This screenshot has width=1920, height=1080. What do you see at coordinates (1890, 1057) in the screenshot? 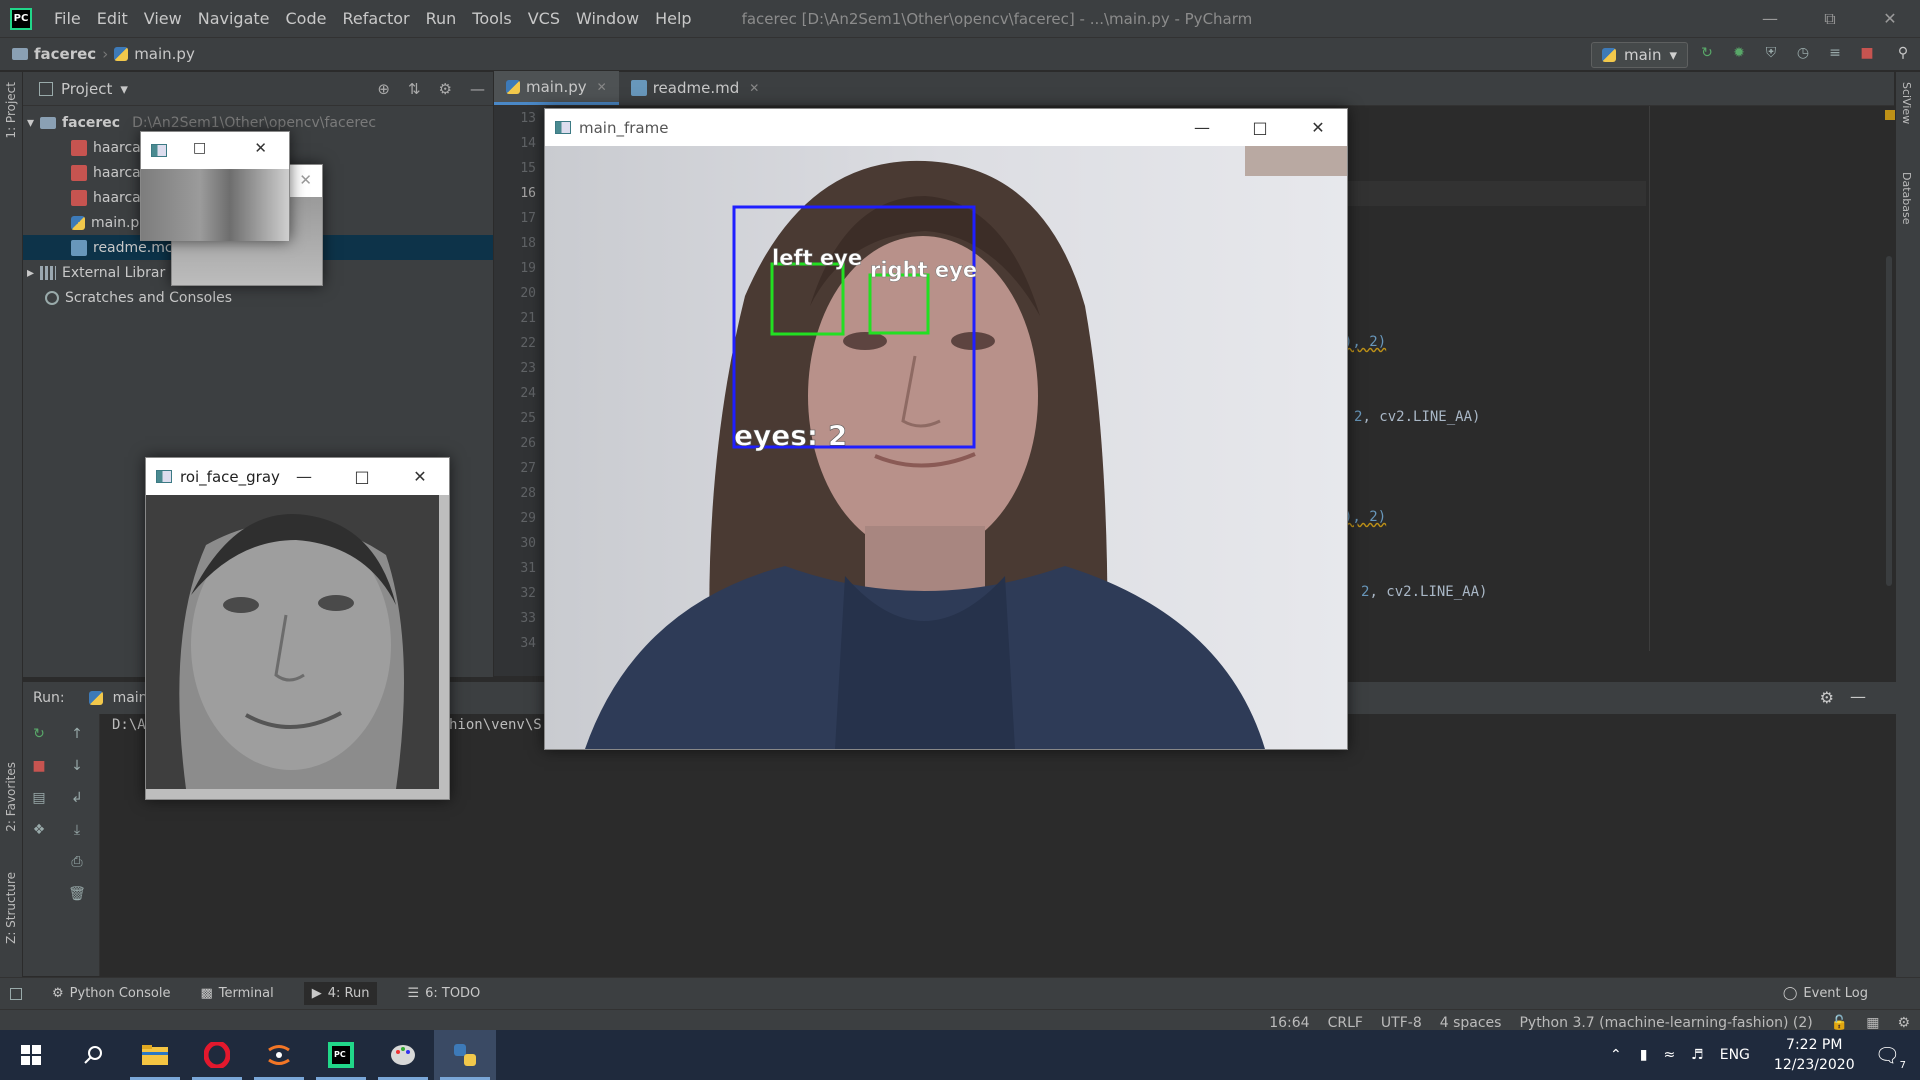
I see `notification-center-button: 🗨 7` at bounding box center [1890, 1057].